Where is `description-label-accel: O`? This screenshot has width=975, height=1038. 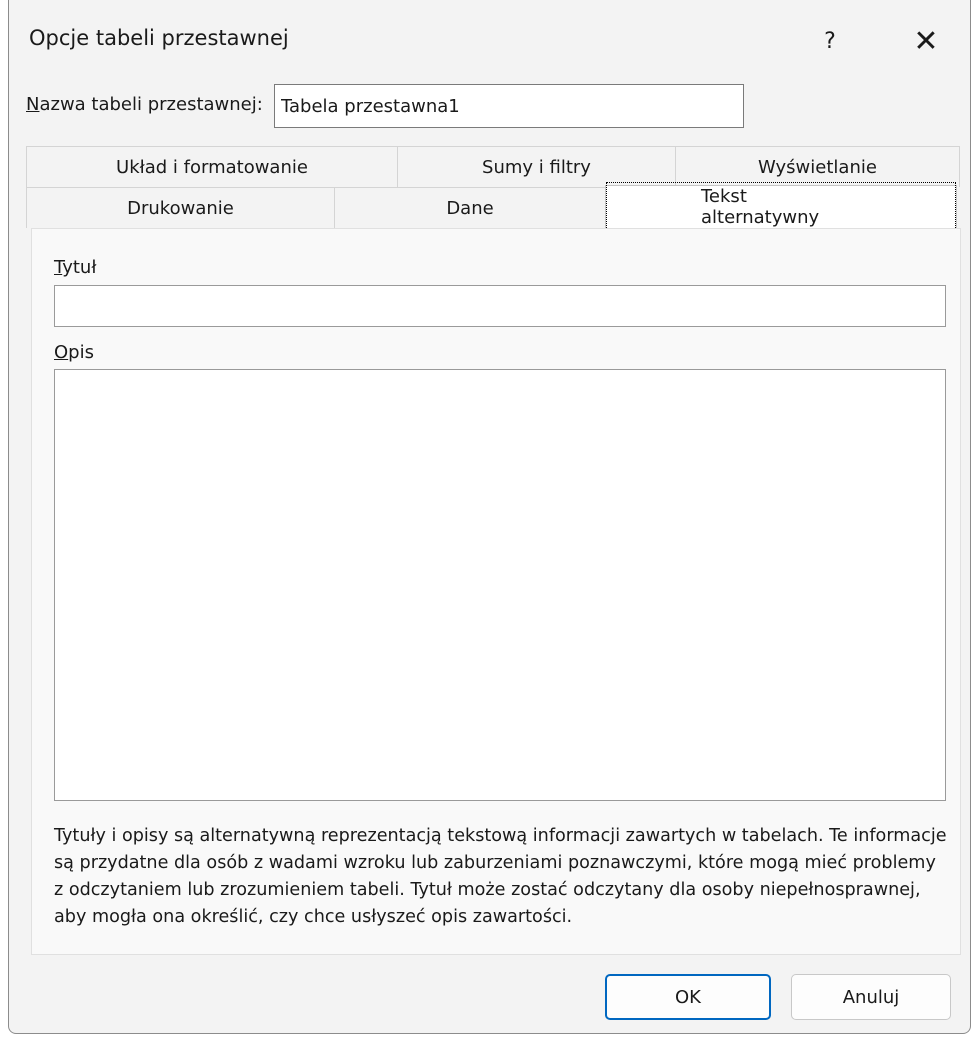 description-label-accel: O is located at coordinates (61, 352).